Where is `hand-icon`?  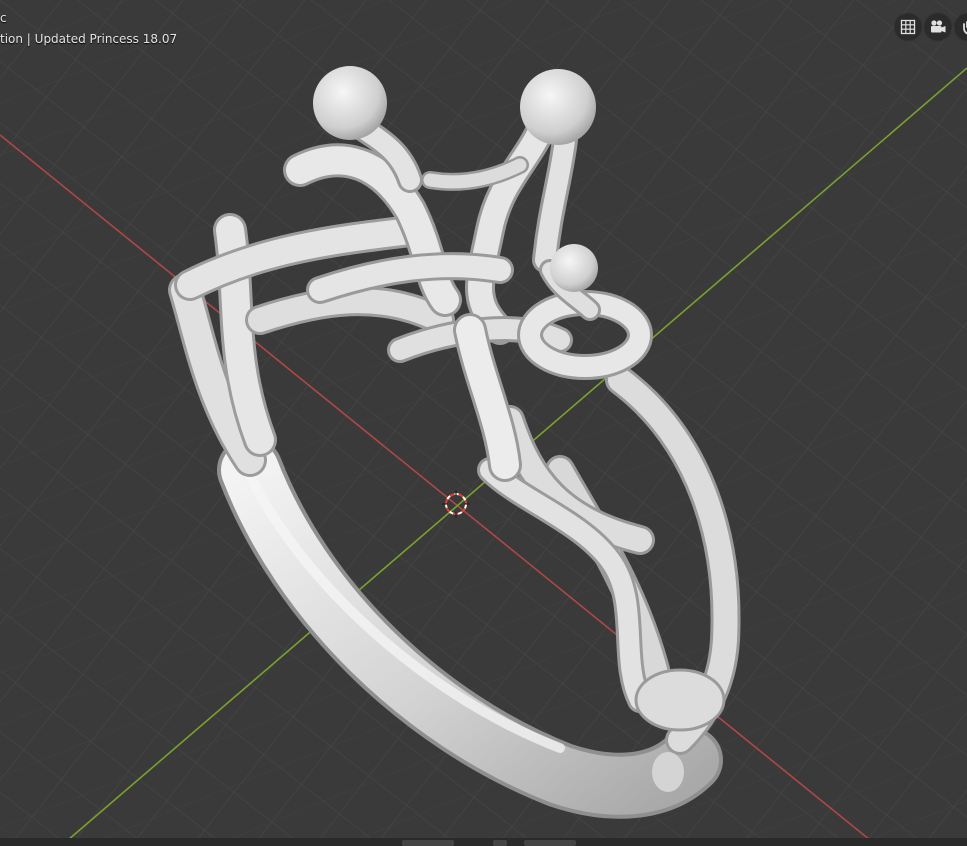
hand-icon is located at coordinates (965, 28).